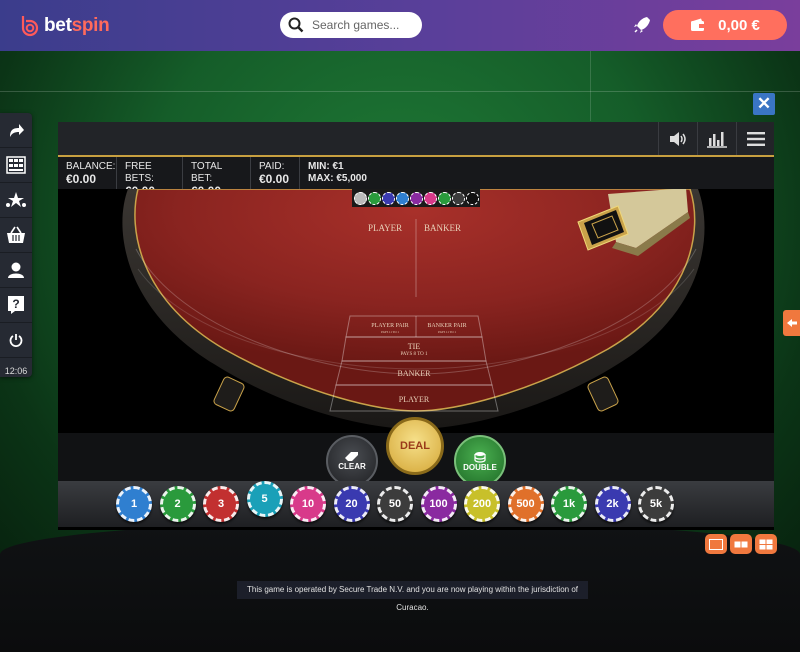 The height and width of the screenshot is (652, 800). I want to click on user-icon, so click(16, 270).